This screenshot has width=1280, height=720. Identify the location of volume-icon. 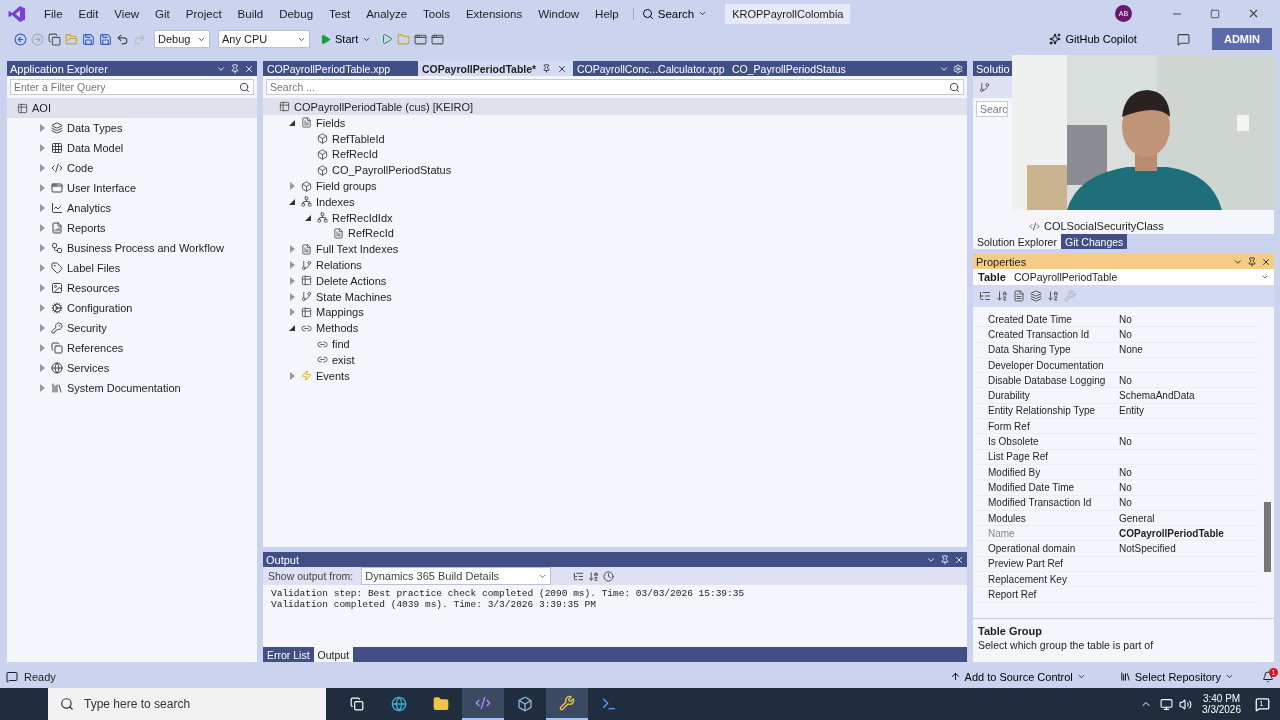
(1186, 704).